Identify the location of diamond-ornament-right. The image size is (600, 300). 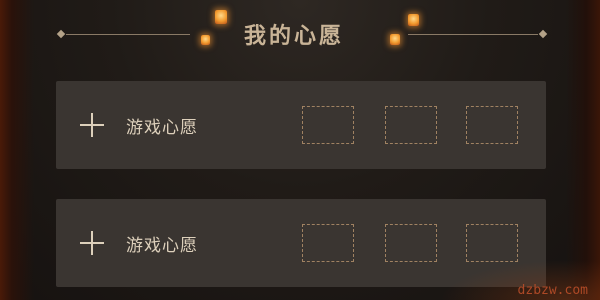
(543, 34).